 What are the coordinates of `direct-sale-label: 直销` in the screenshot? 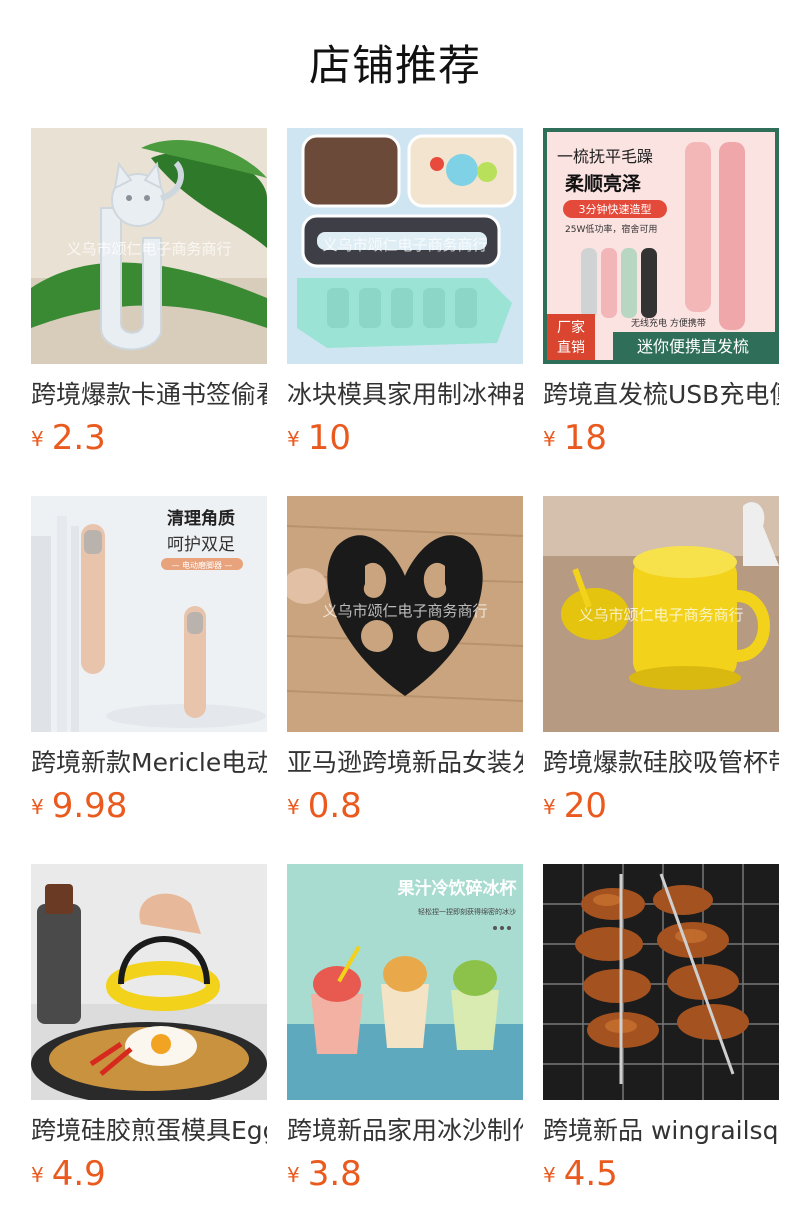 It's located at (571, 347).